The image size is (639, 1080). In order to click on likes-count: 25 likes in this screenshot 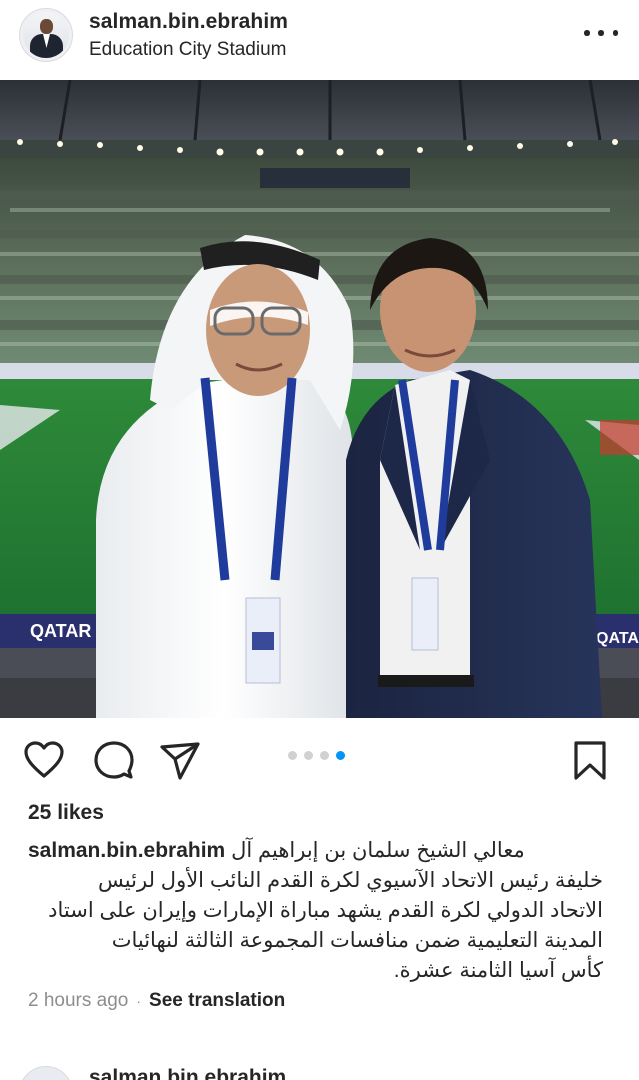, I will do `click(66, 813)`.